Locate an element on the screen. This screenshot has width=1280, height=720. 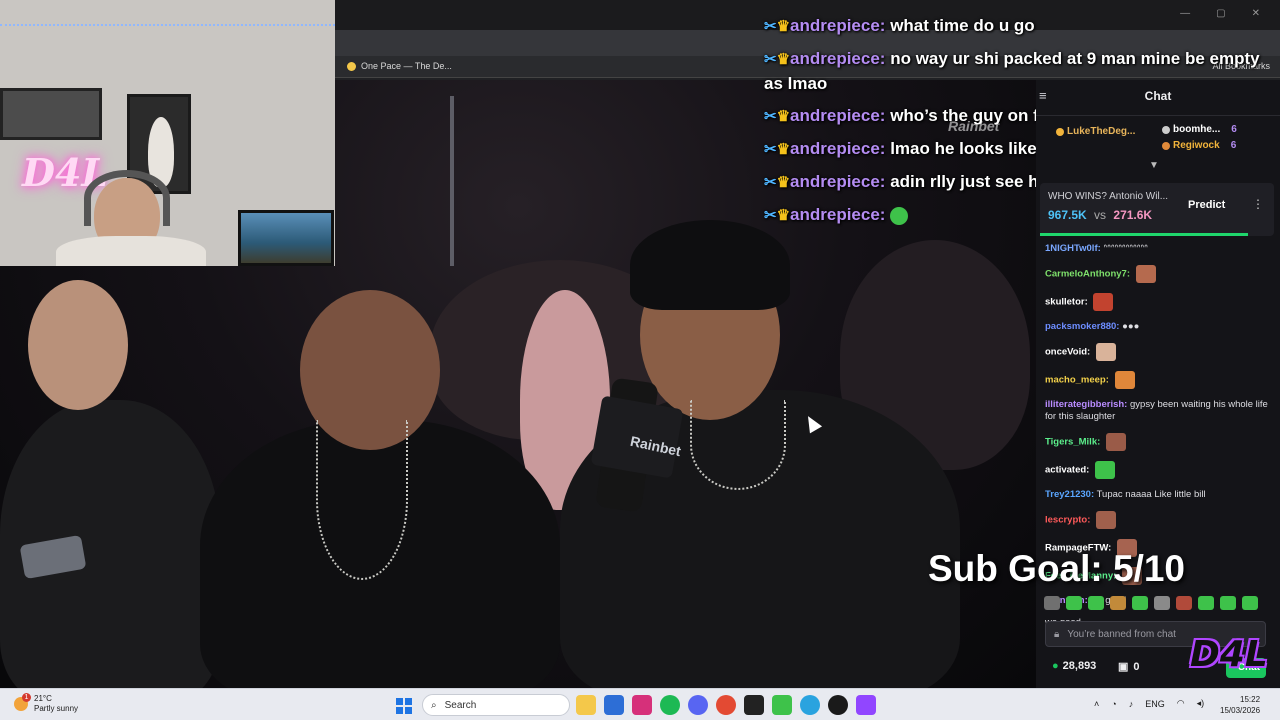
prediction-progress-bar is located at coordinates (1144, 234).